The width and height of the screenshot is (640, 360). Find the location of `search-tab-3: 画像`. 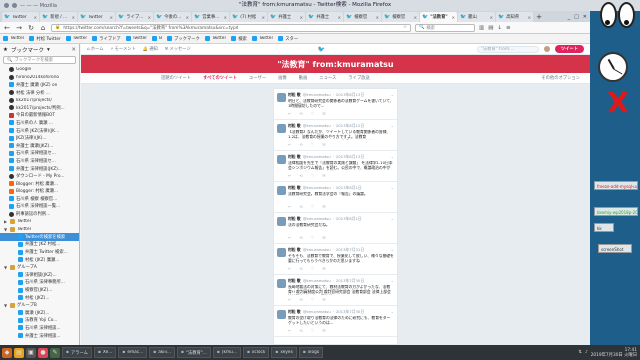

search-tab-3: 画像 is located at coordinates (282, 78).